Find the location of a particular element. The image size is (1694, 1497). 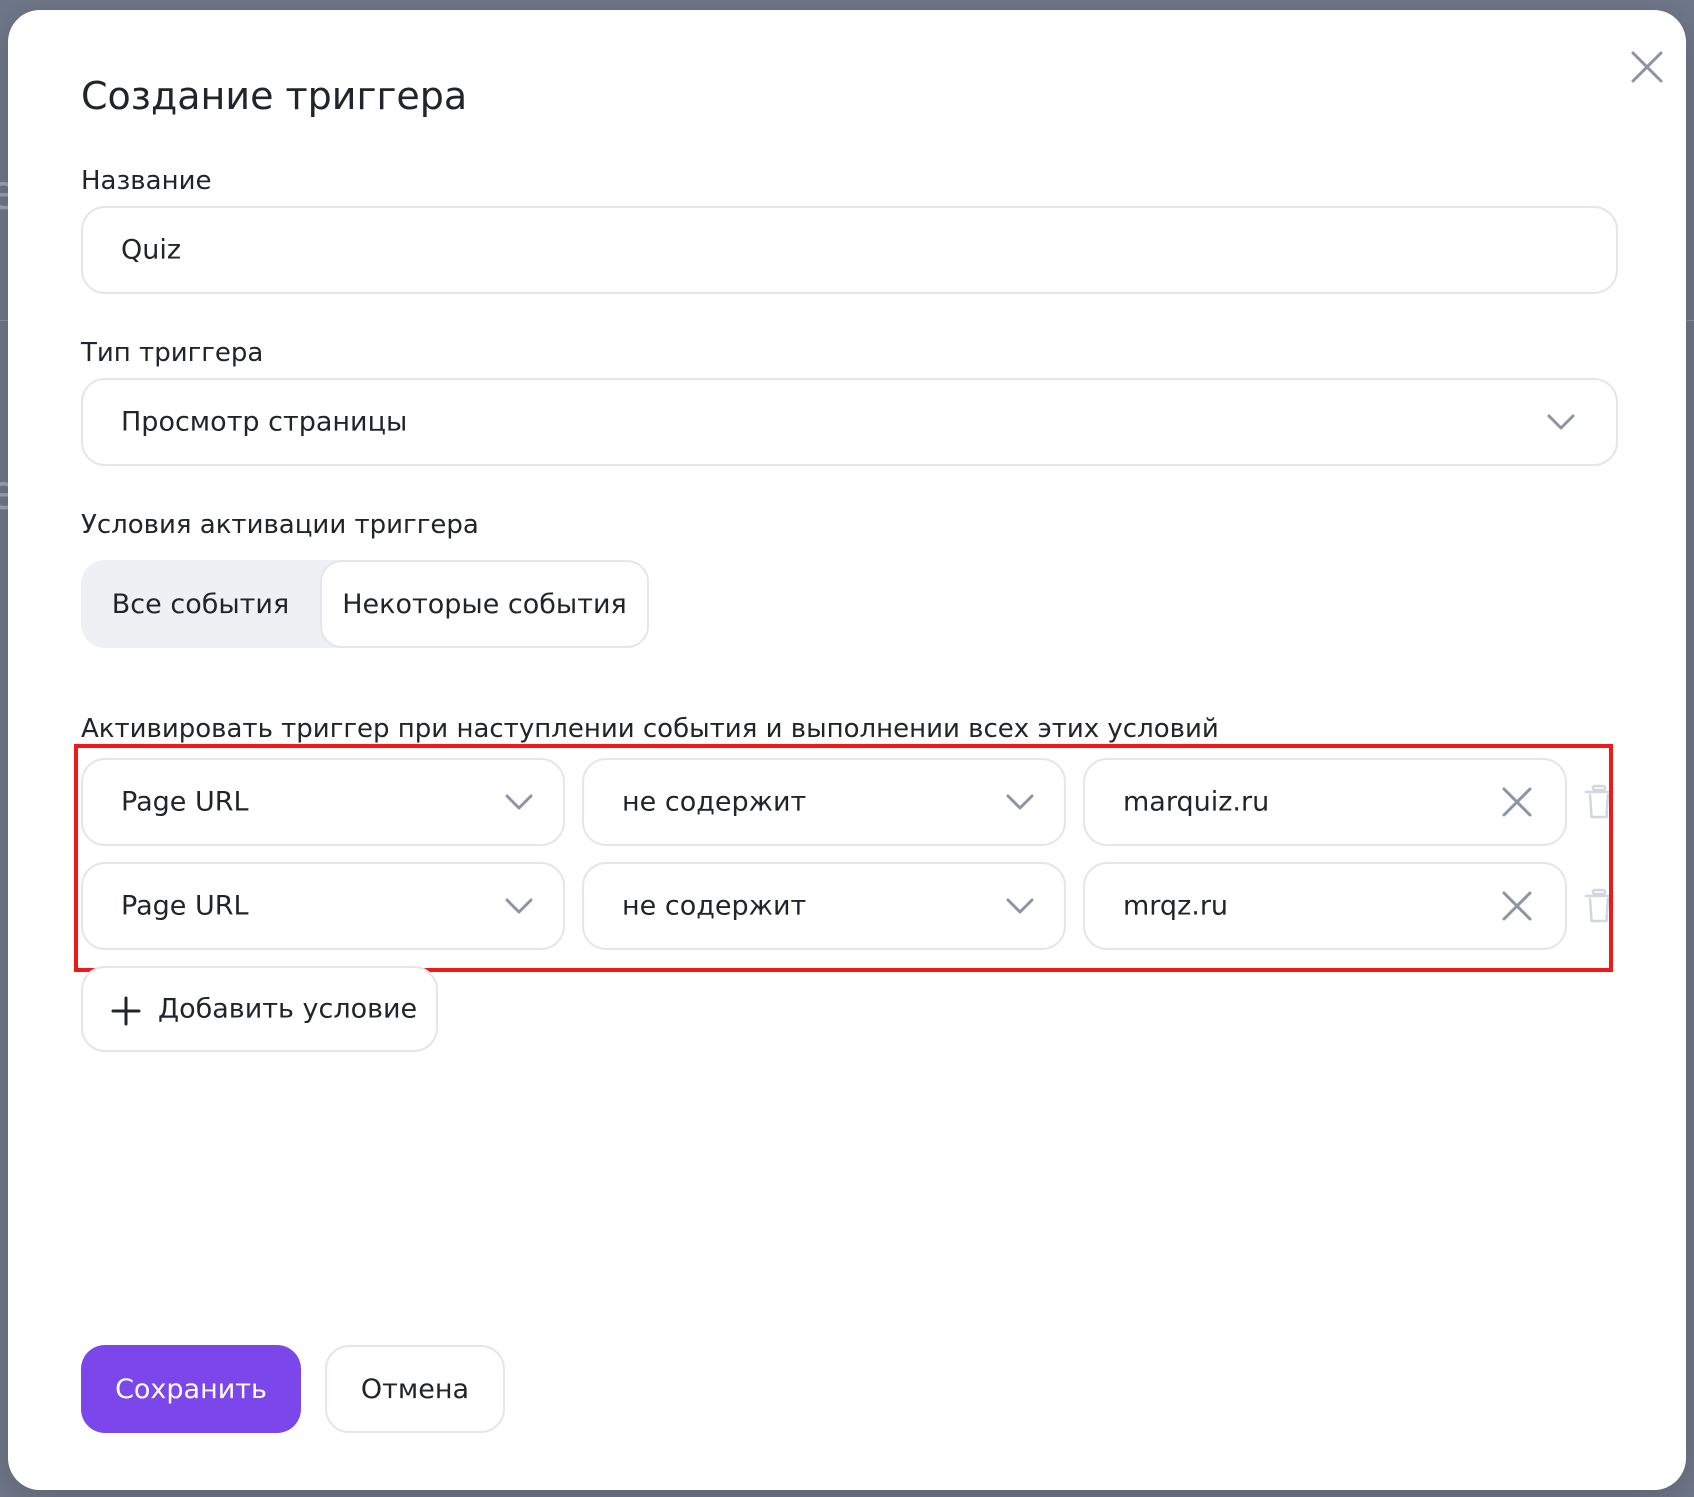

modal-title: Создание триггера is located at coordinates (274, 96).